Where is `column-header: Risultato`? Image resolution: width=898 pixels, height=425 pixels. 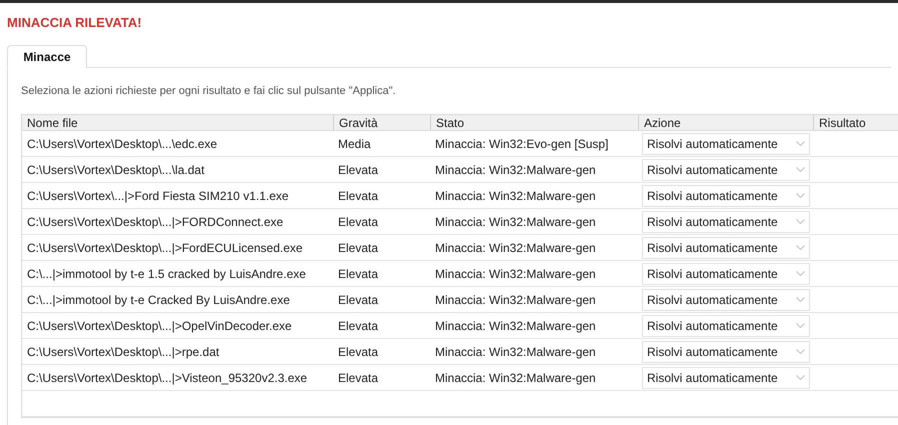
column-header: Risultato is located at coordinates (855, 122).